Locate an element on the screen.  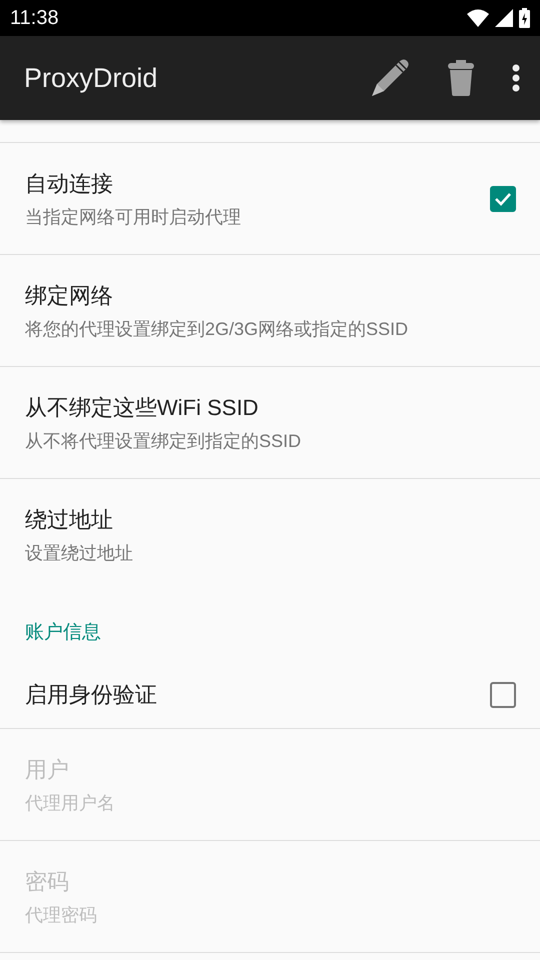
check-icon is located at coordinates (503, 199).